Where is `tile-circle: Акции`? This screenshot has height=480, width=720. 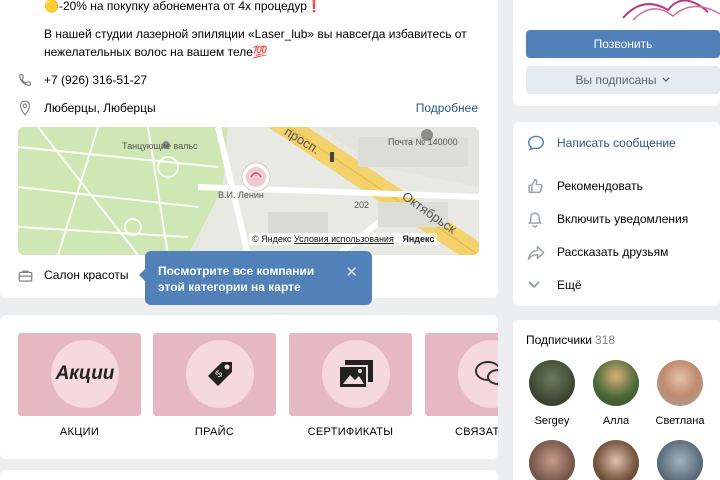
tile-circle: Акции is located at coordinates (85, 374).